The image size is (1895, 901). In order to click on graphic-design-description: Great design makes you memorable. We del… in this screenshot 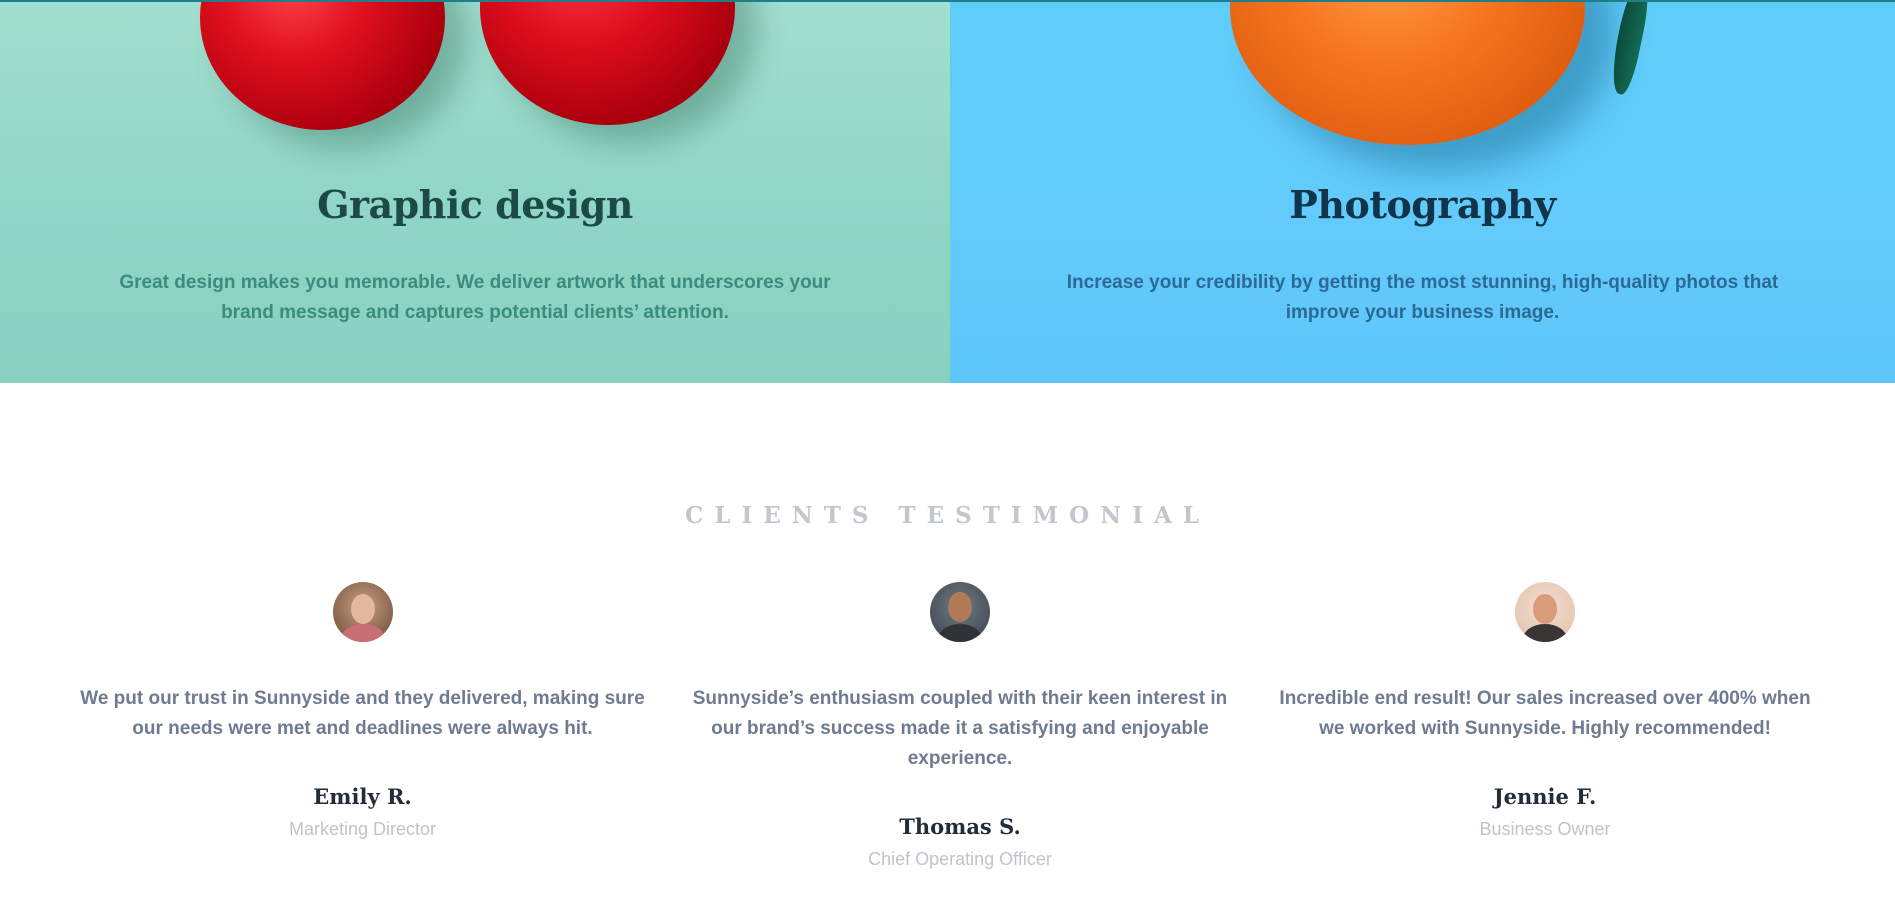, I will do `click(475, 297)`.